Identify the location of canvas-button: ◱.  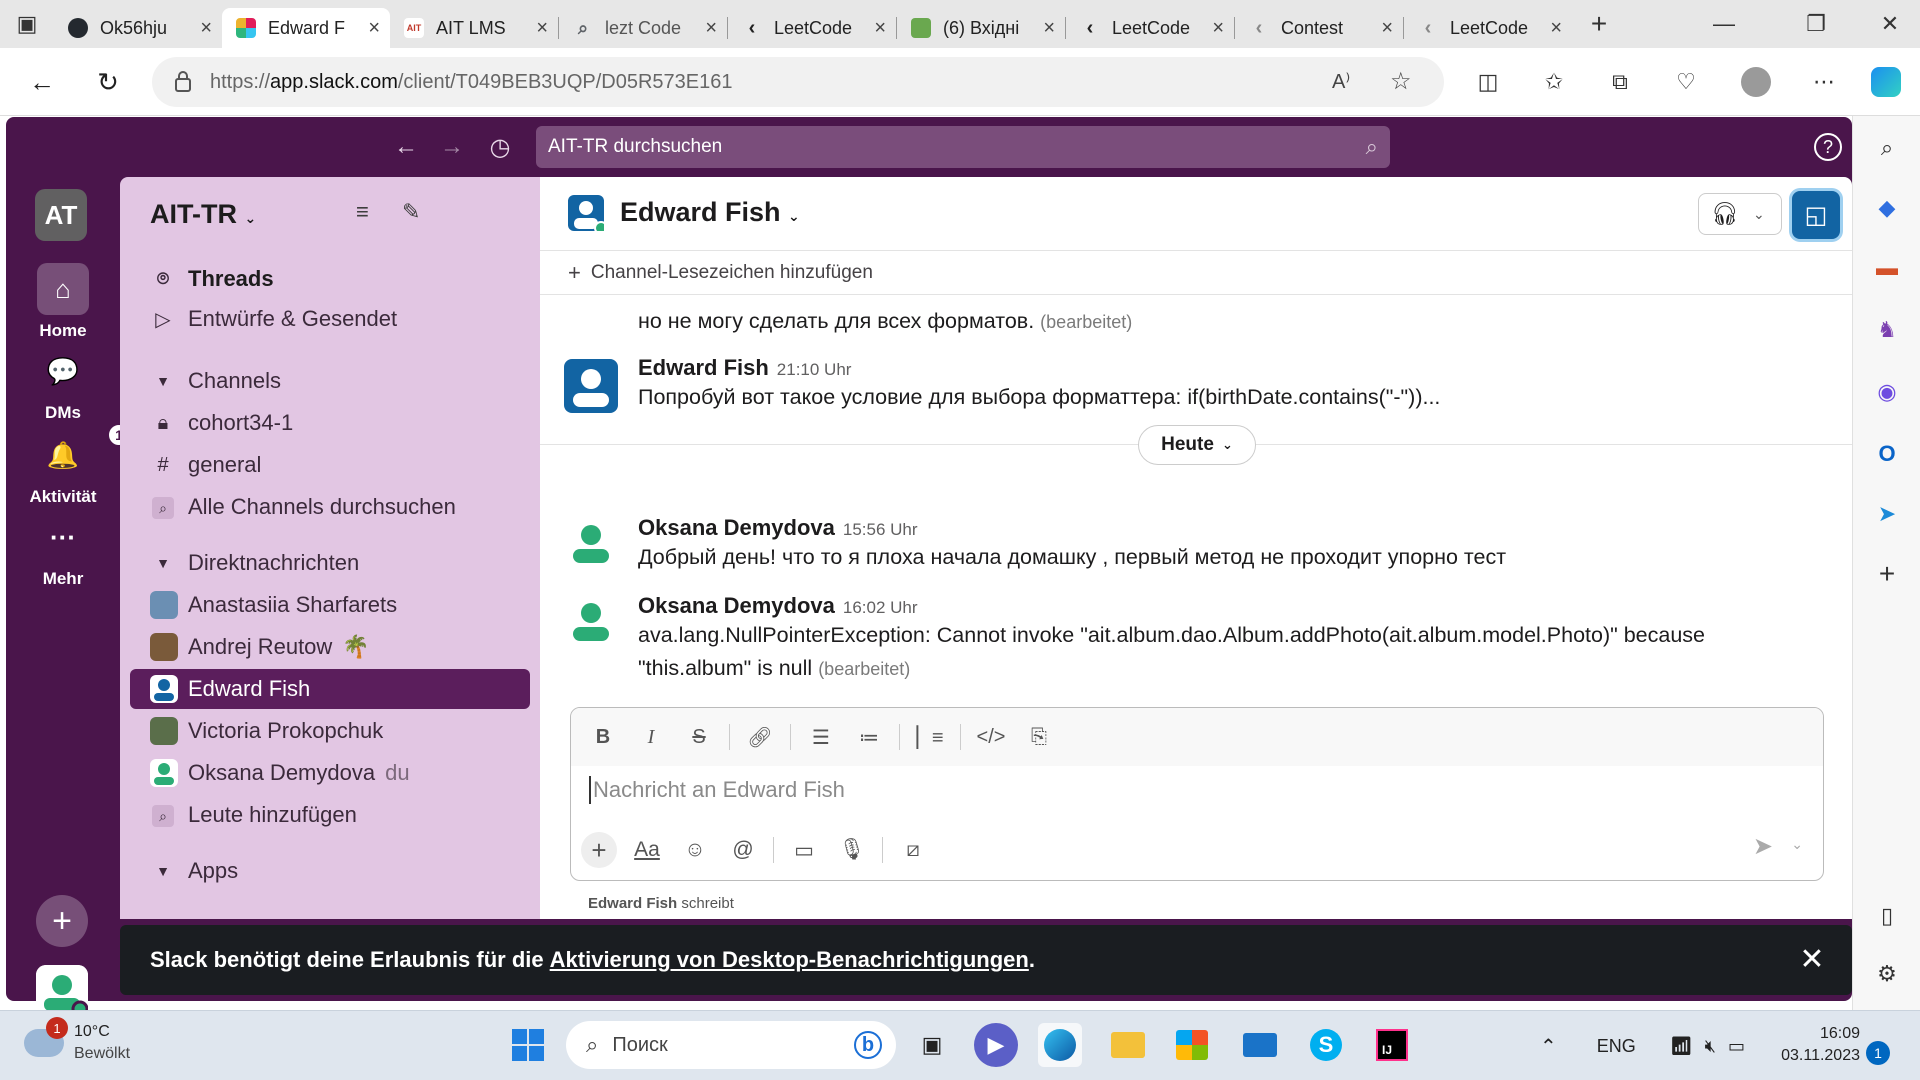
(1816, 215).